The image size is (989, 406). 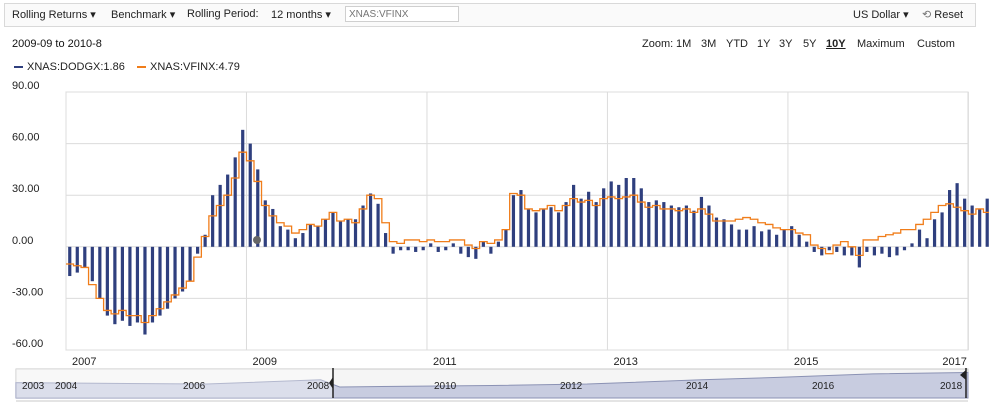 What do you see at coordinates (318, 386) in the screenshot?
I see `navigator-label: 2008` at bounding box center [318, 386].